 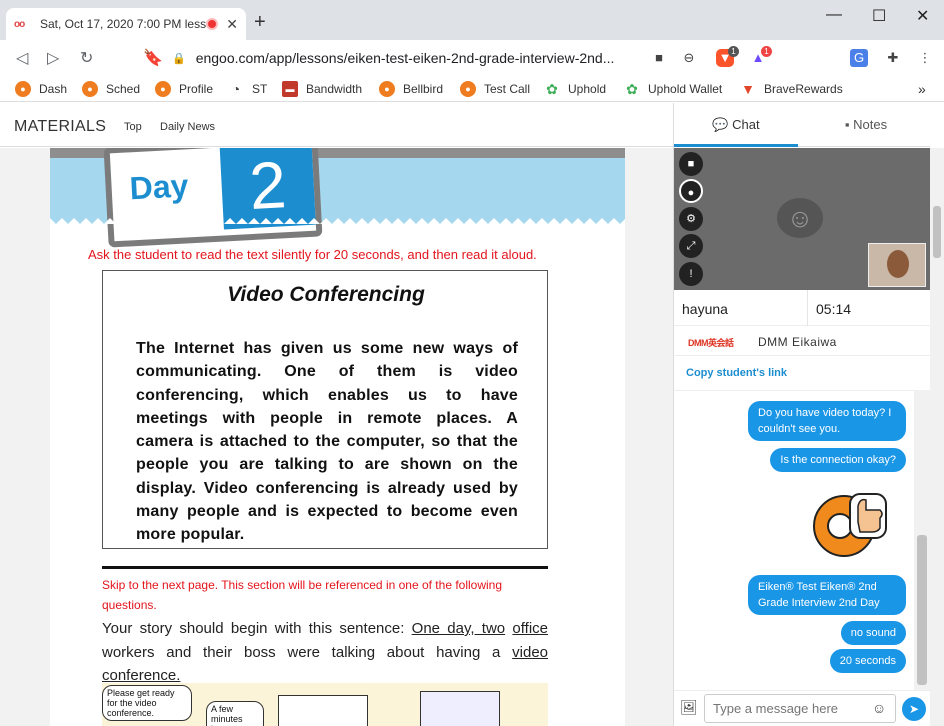 I want to click on settings-icon: ⚙, so click(x=691, y=219).